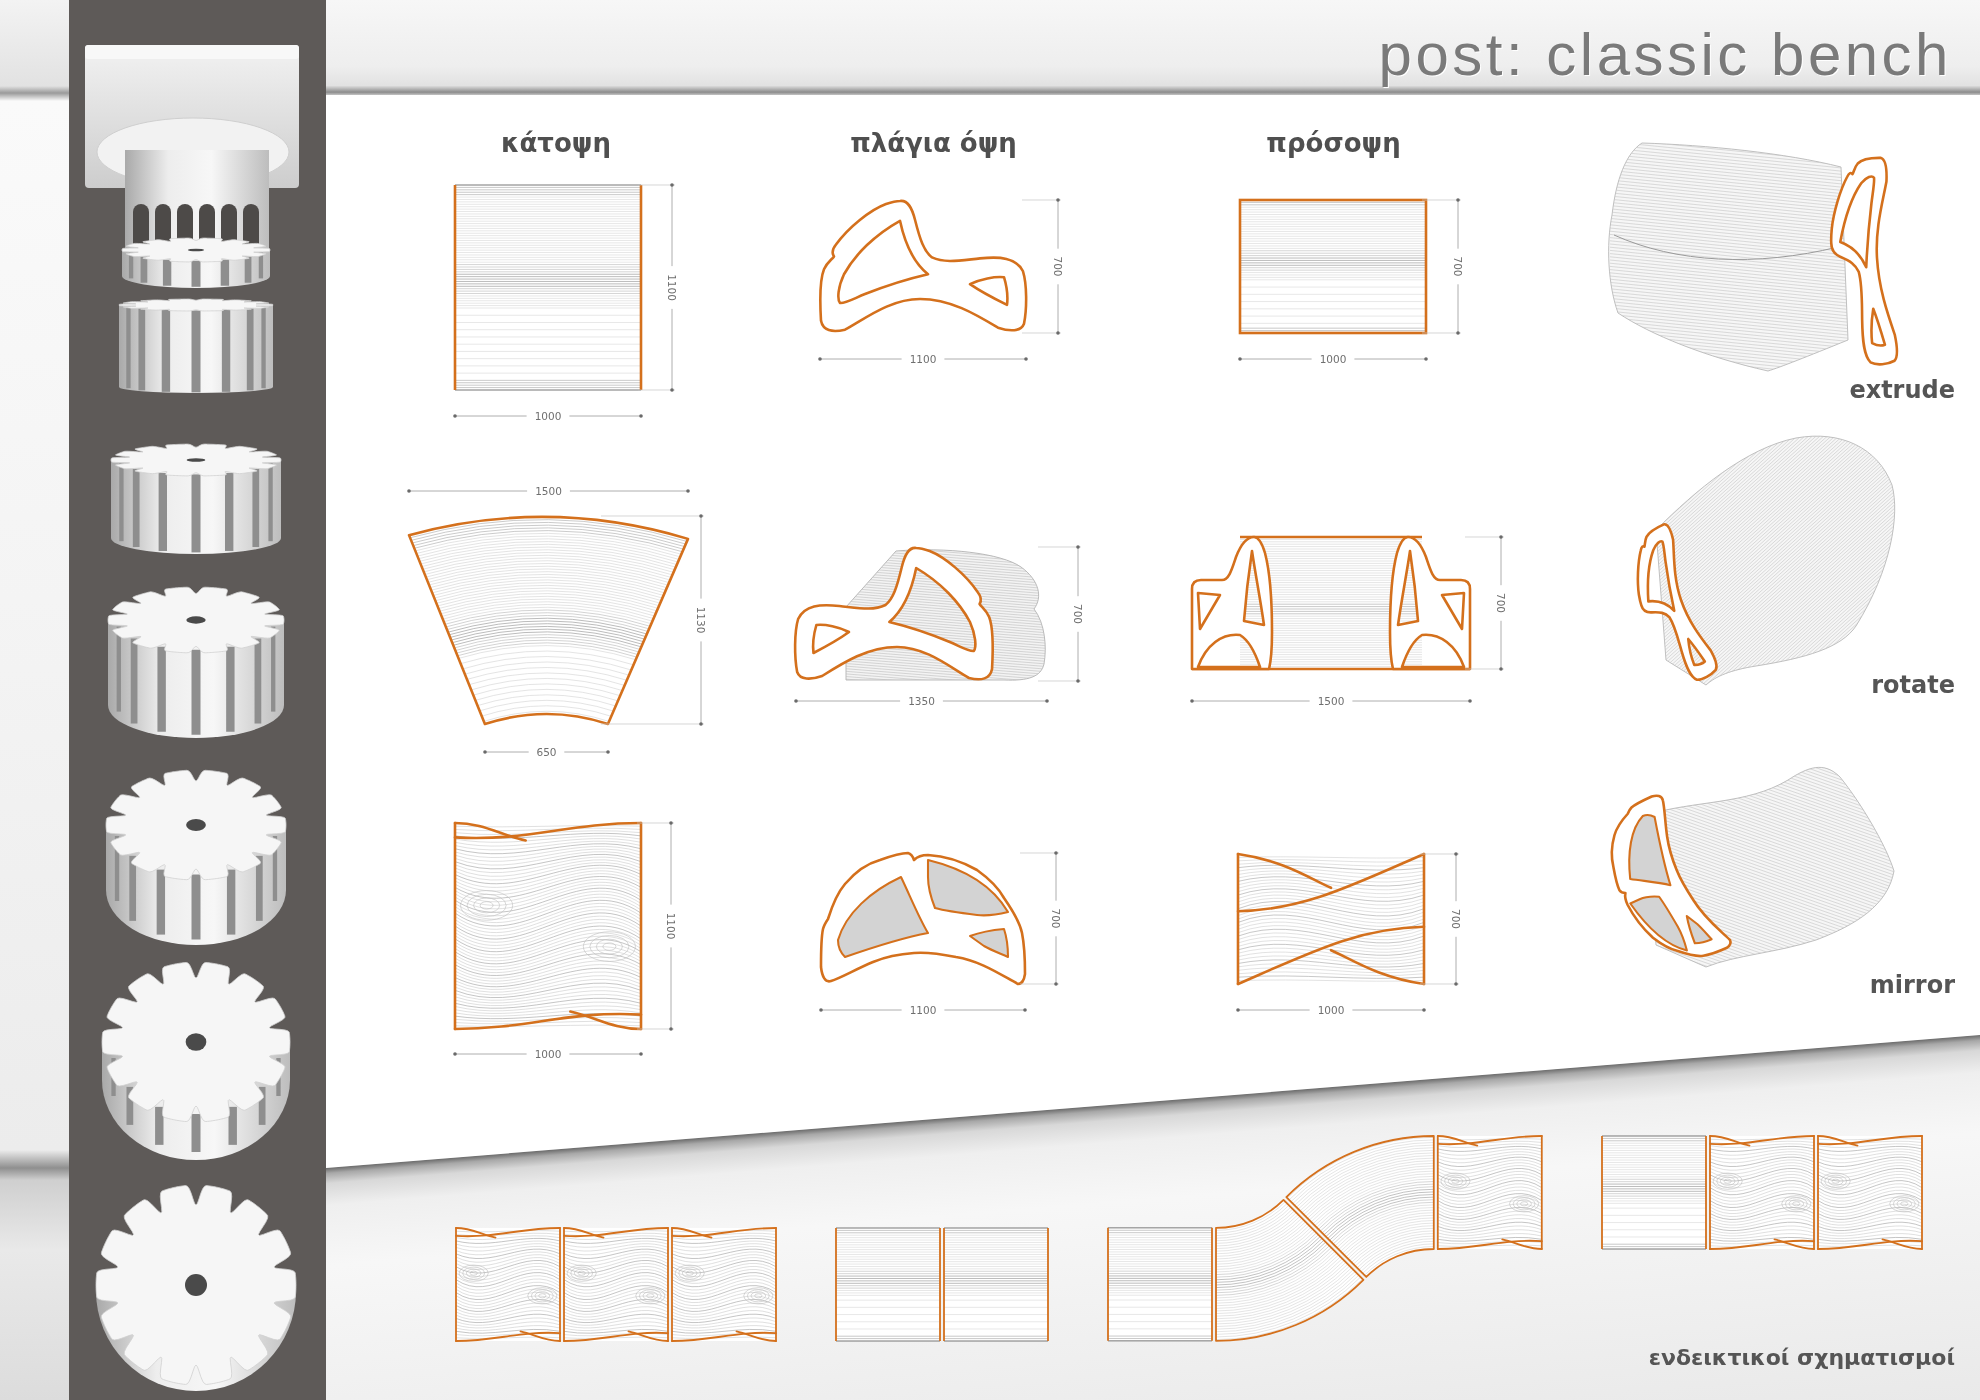 This screenshot has width=1980, height=1400. Describe the element at coordinates (1665, 57) in the screenshot. I see `poster-title: post: classic bench` at that location.